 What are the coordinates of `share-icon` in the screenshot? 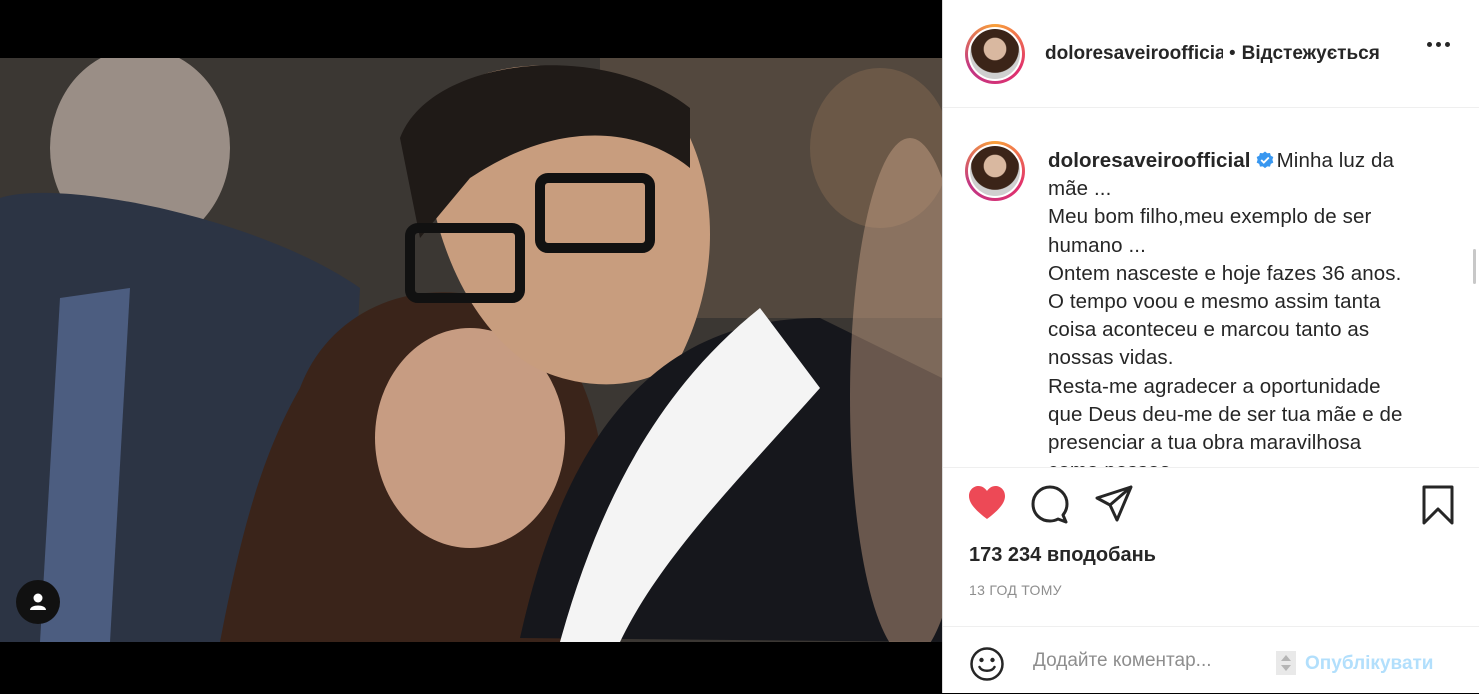 It's located at (1114, 503).